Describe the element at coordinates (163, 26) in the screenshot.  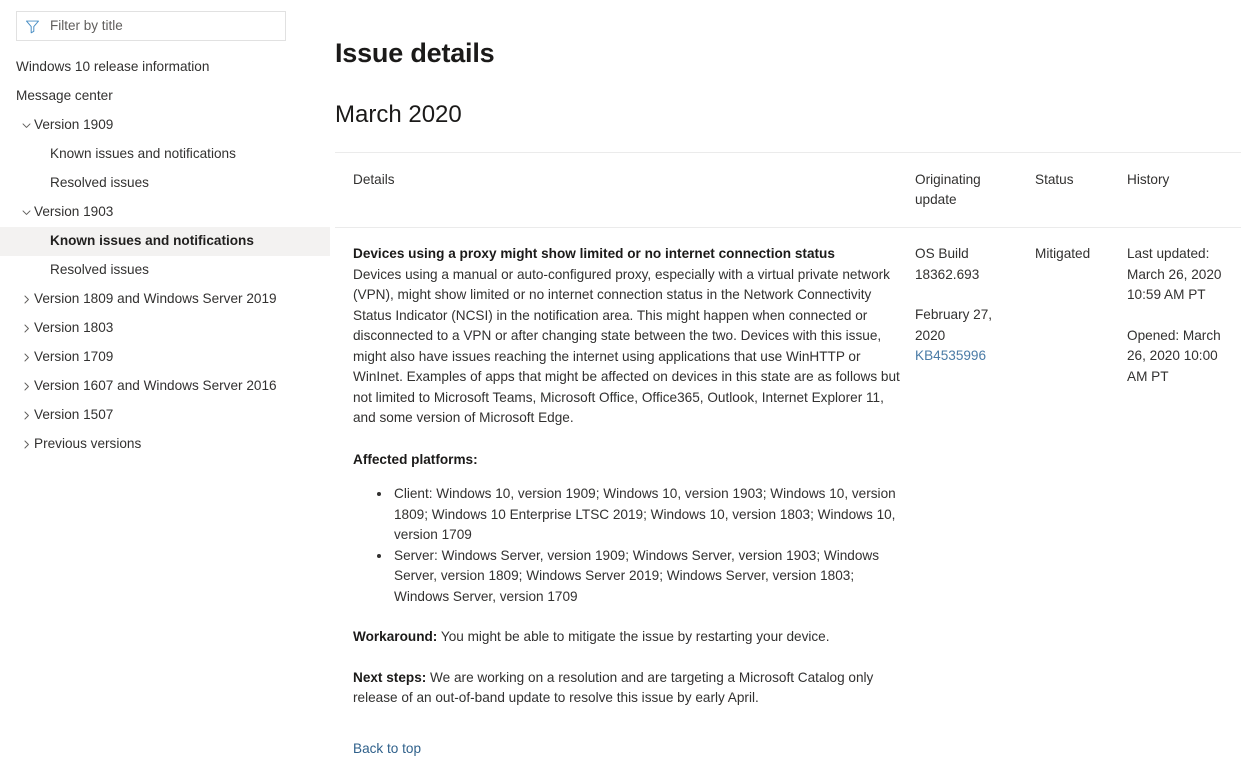
I see `filter-input` at that location.